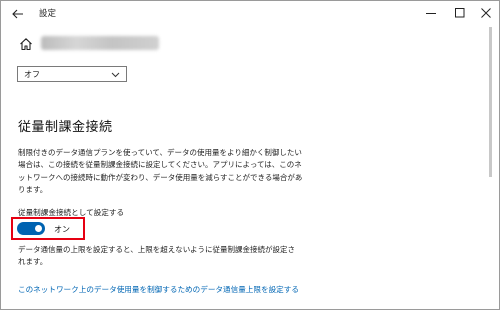  What do you see at coordinates (48, 14) in the screenshot?
I see `app-title: 設定` at bounding box center [48, 14].